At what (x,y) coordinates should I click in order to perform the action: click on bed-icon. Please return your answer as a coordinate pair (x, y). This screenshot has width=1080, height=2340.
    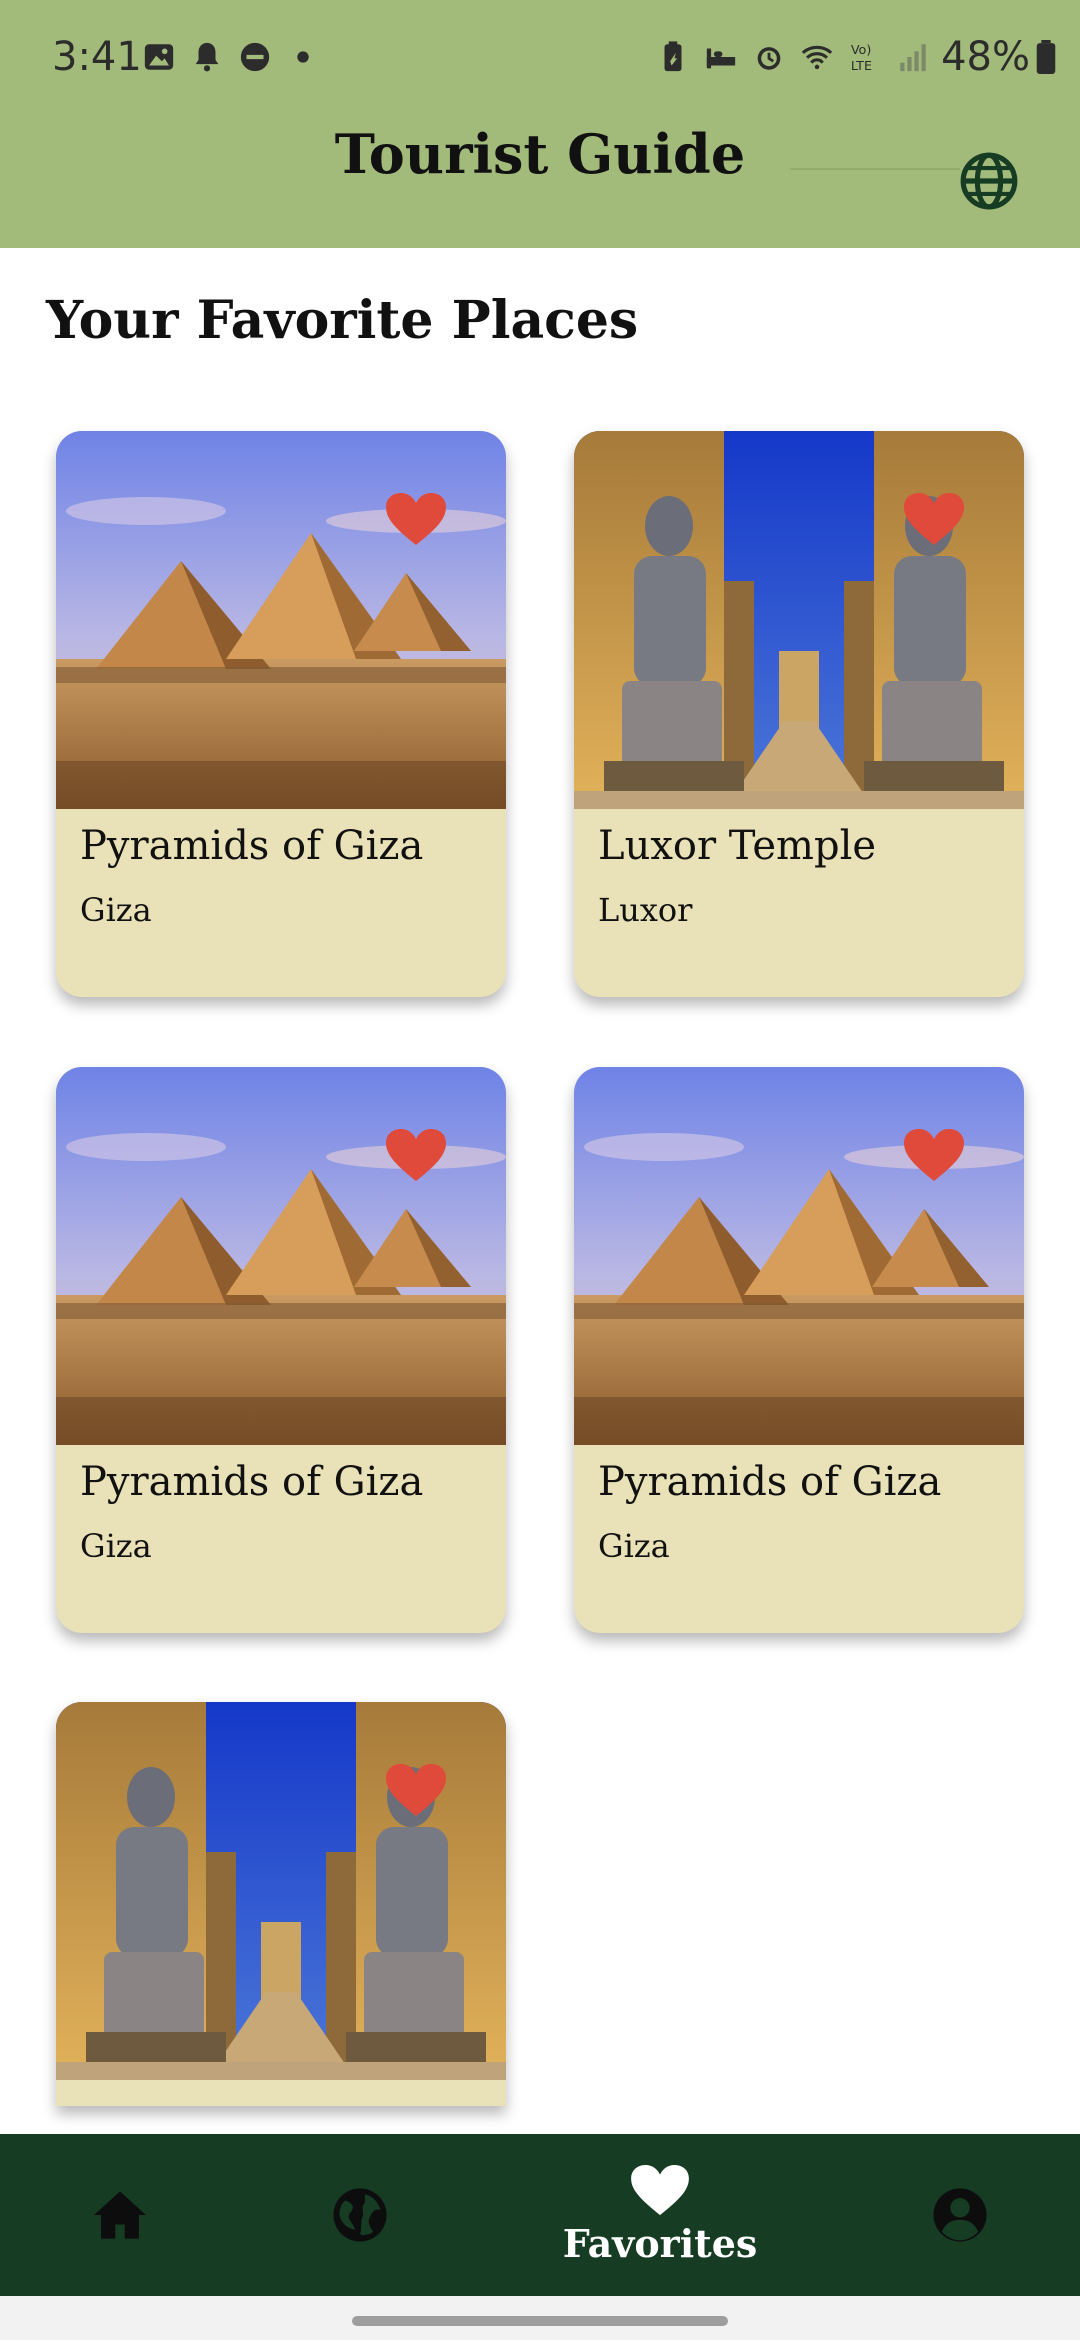
    Looking at the image, I should click on (721, 58).